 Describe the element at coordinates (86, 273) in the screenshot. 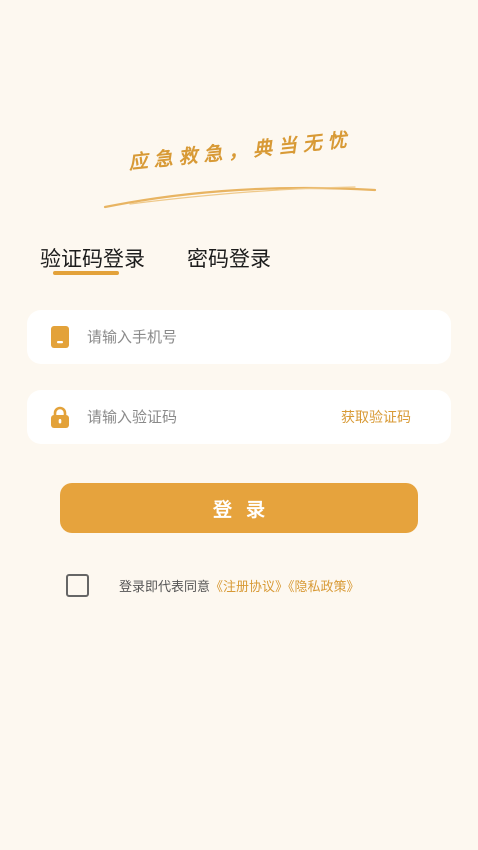

I see `active-tab-indicator` at that location.